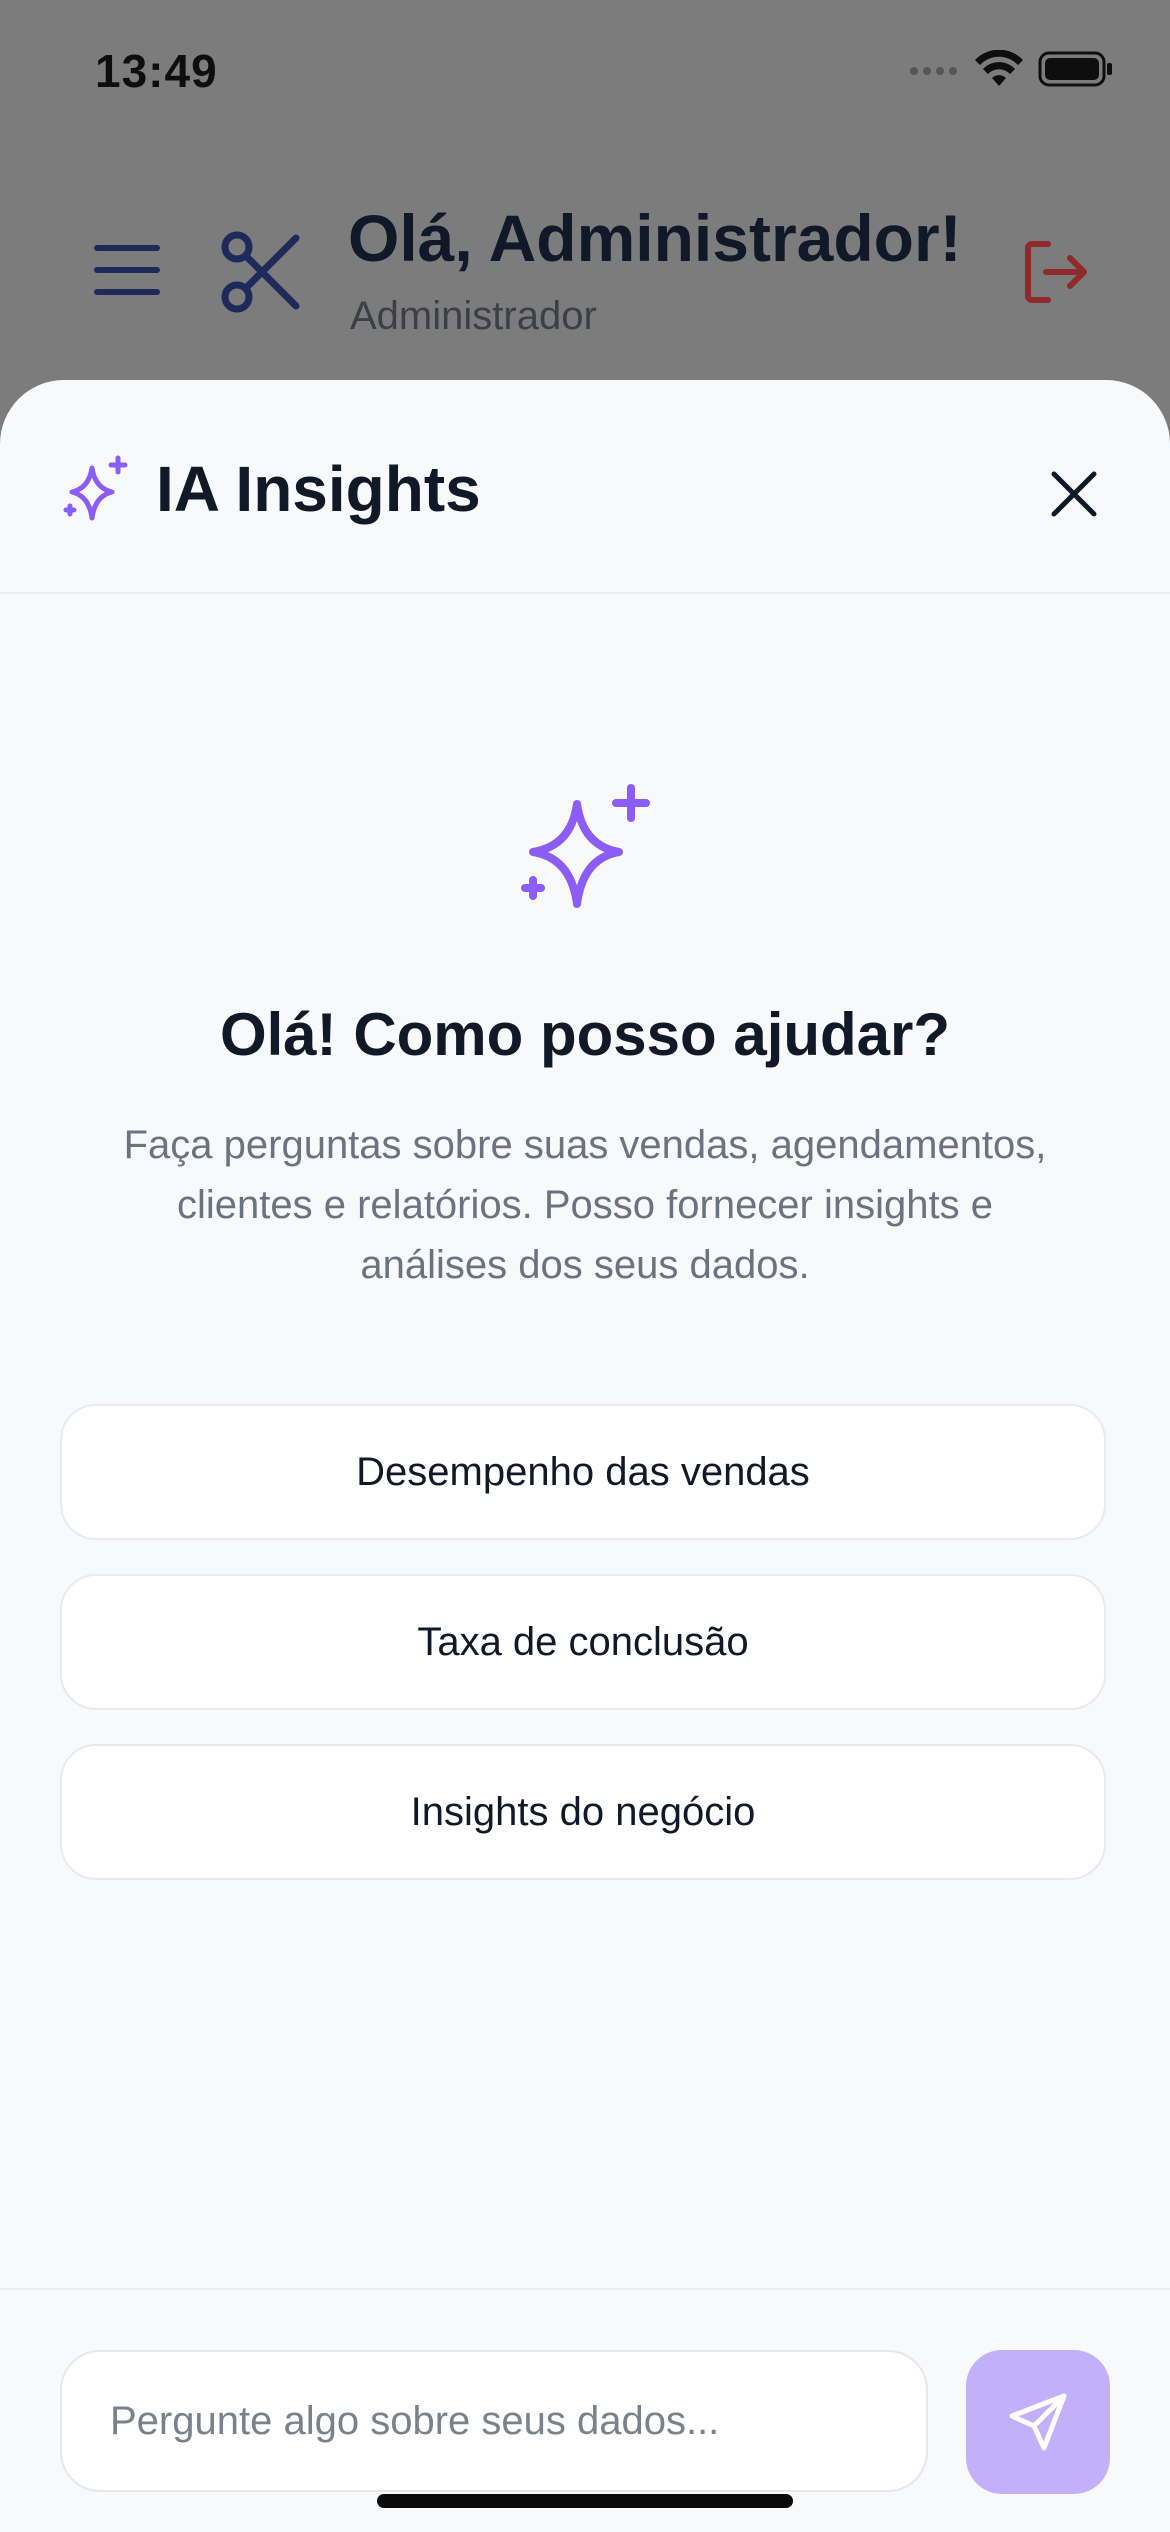  I want to click on sparkles-icon, so click(96, 492).